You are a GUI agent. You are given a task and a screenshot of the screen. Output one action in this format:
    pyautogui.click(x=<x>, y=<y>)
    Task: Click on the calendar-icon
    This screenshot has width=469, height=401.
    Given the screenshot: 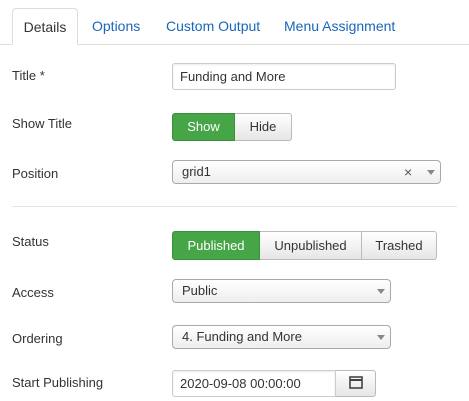 What is the action you would take?
    pyautogui.click(x=356, y=382)
    